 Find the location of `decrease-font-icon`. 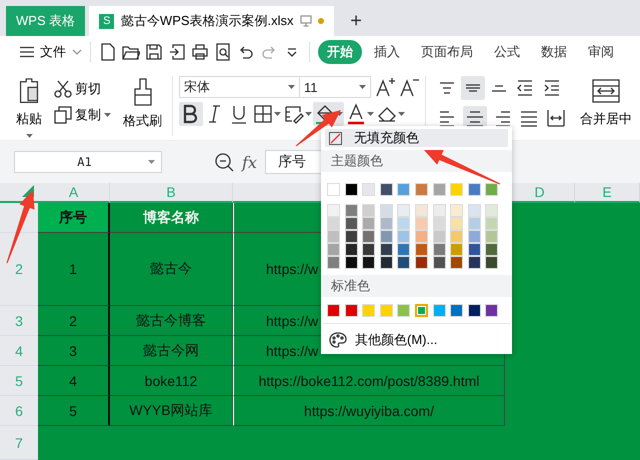

decrease-font-icon is located at coordinates (409, 87).